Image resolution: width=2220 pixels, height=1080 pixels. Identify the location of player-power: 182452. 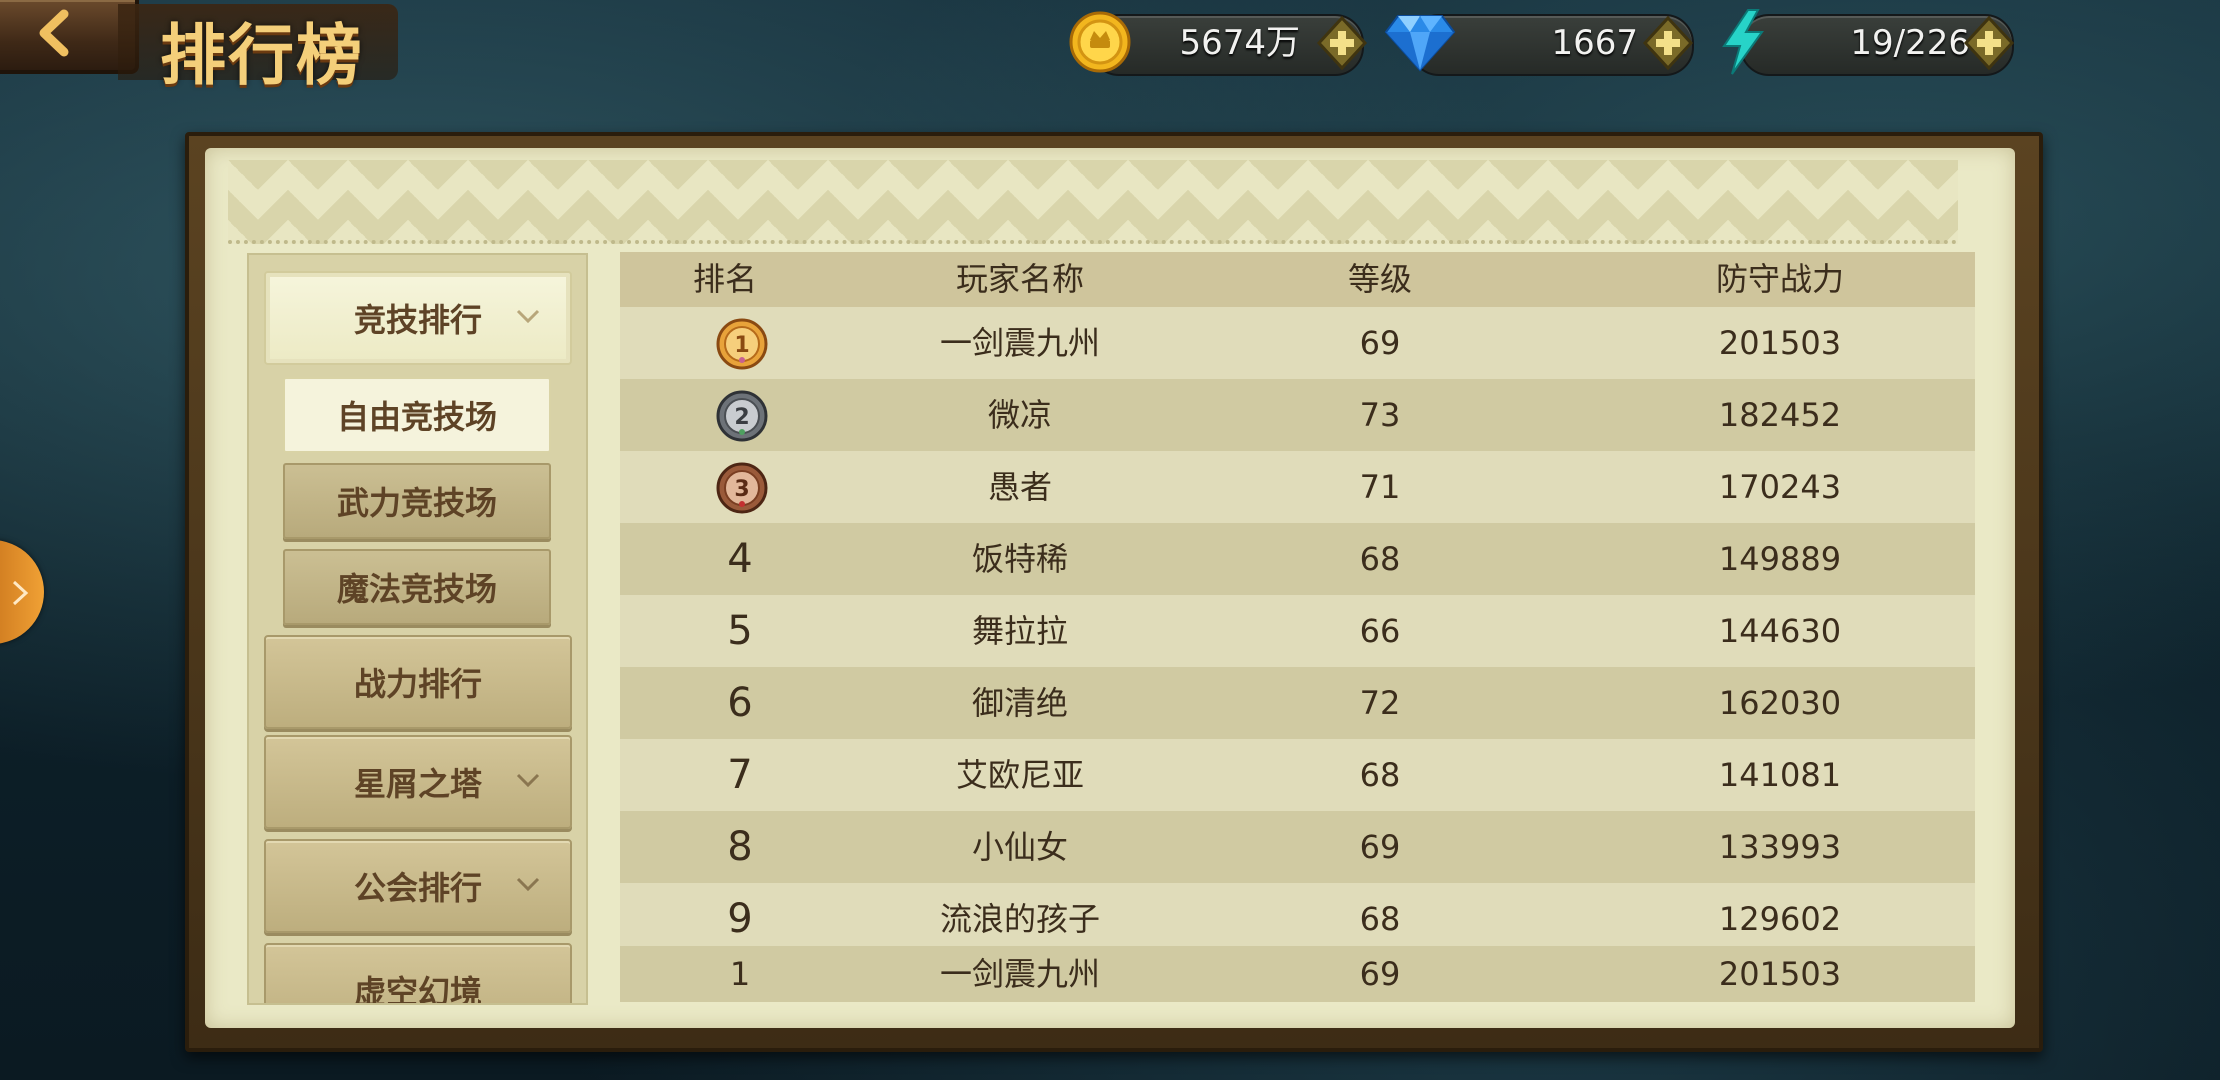
(1780, 415).